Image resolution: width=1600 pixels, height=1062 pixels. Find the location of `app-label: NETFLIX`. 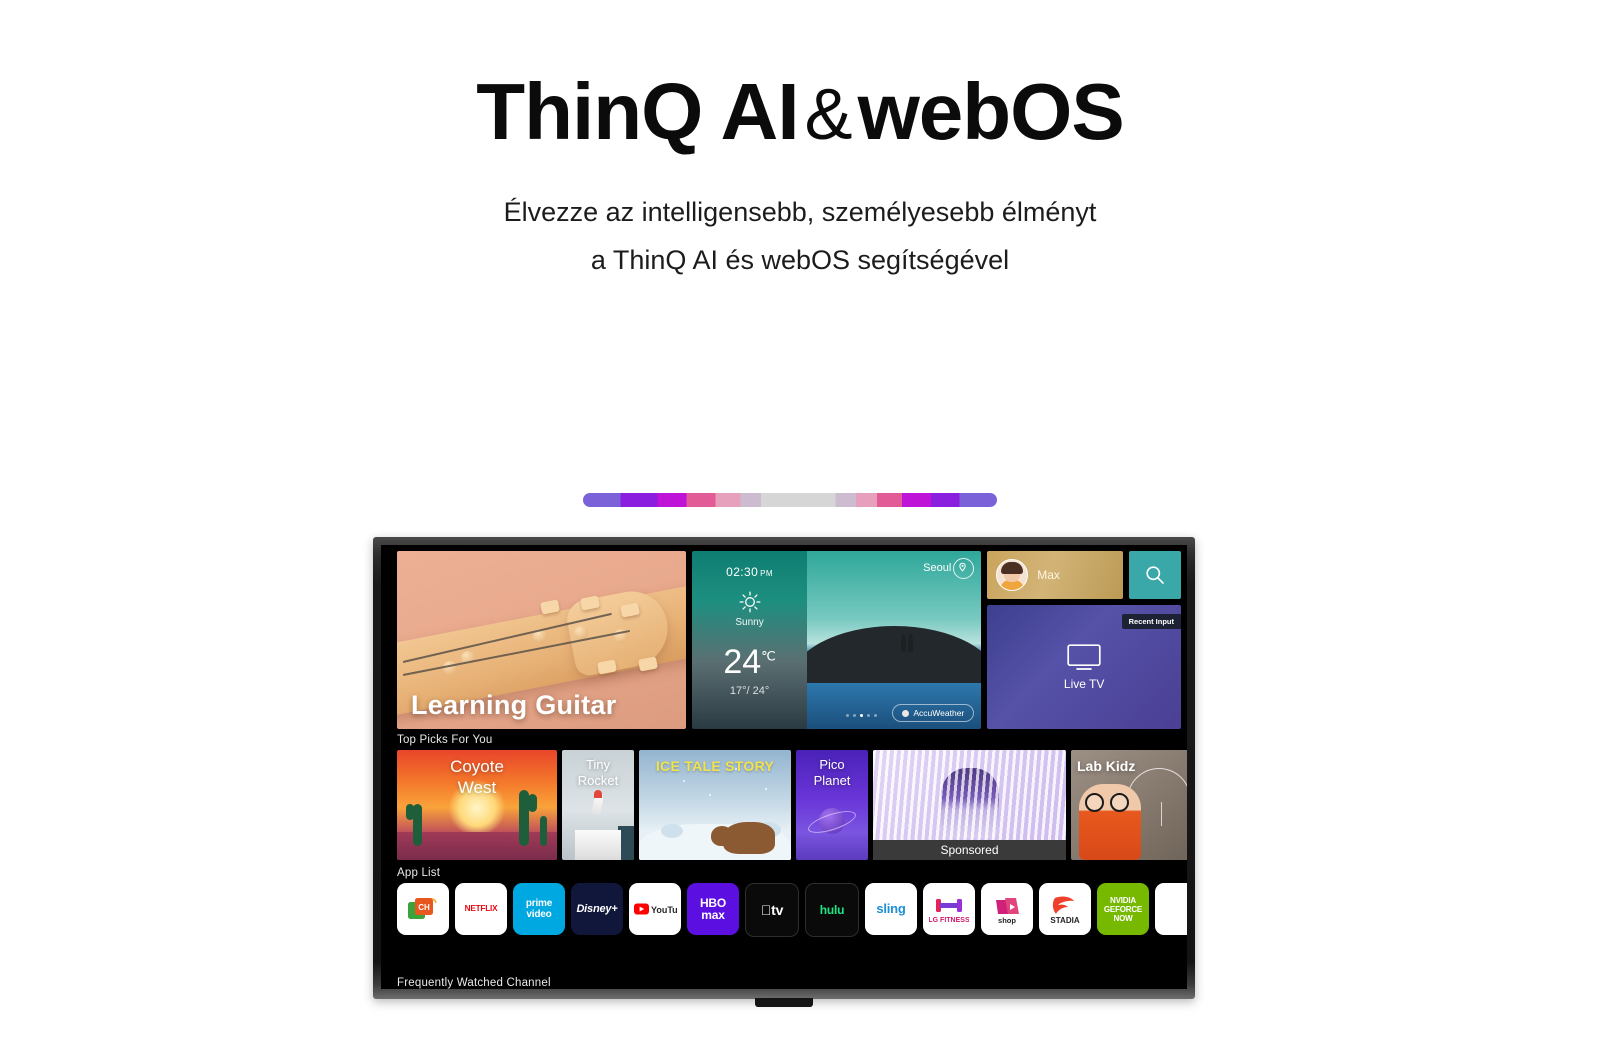

app-label: NETFLIX is located at coordinates (481, 908).